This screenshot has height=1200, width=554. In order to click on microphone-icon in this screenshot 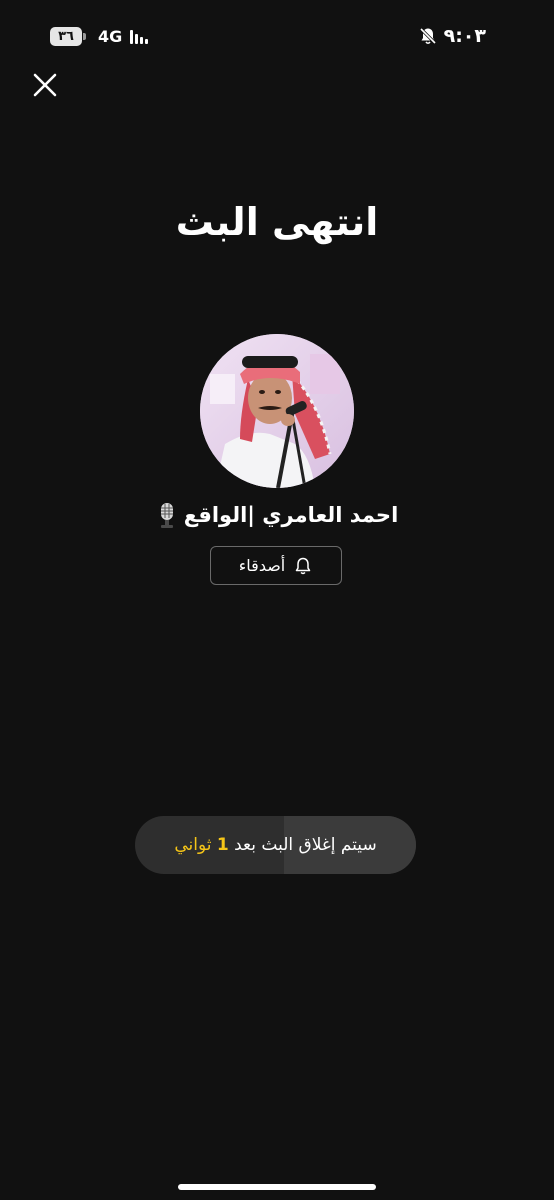, I will do `click(166, 515)`.